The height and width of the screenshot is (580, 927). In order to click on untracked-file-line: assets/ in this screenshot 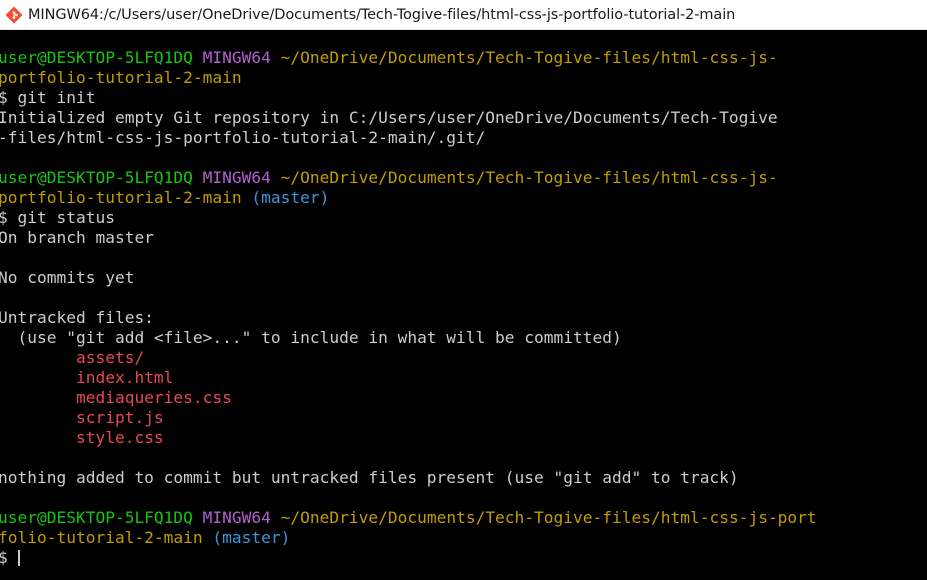, I will do `click(463, 358)`.